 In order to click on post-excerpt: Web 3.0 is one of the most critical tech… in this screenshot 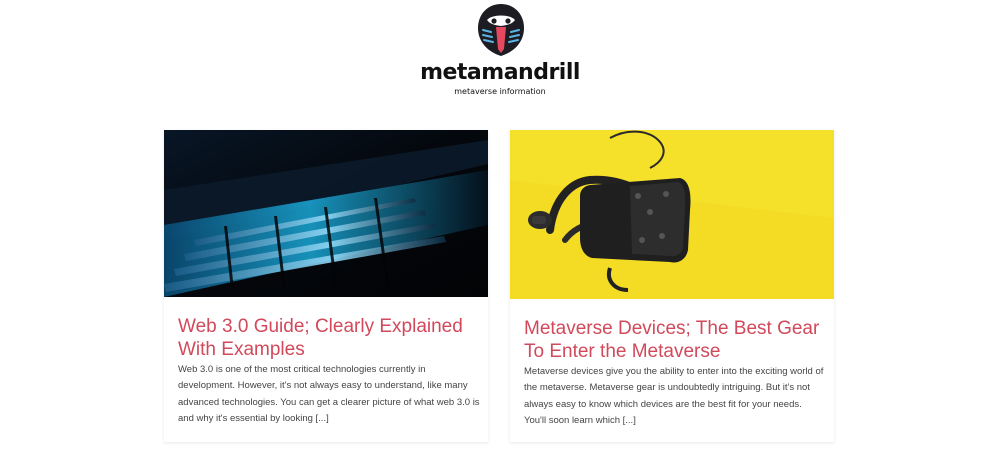, I will do `click(329, 394)`.